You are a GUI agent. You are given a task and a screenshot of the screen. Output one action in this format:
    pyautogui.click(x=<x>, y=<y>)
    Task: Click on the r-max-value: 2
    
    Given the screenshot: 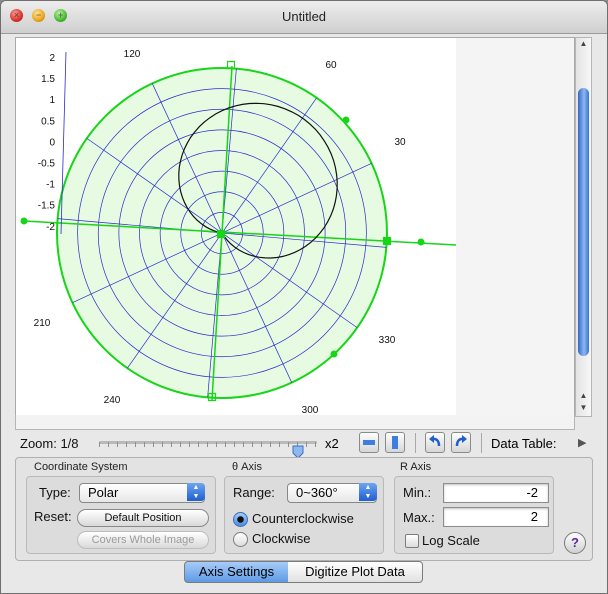 What is the action you would take?
    pyautogui.click(x=534, y=516)
    